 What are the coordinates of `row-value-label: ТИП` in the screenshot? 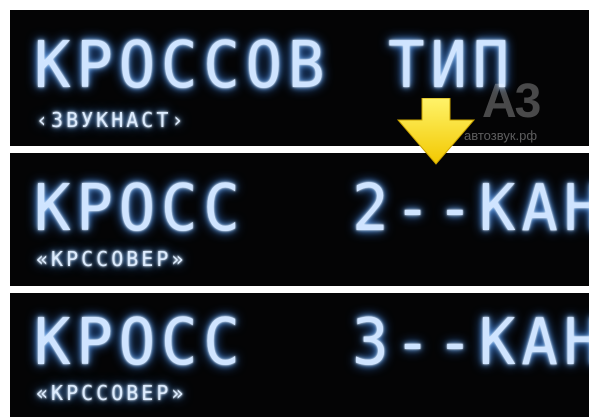 It's located at (451, 66).